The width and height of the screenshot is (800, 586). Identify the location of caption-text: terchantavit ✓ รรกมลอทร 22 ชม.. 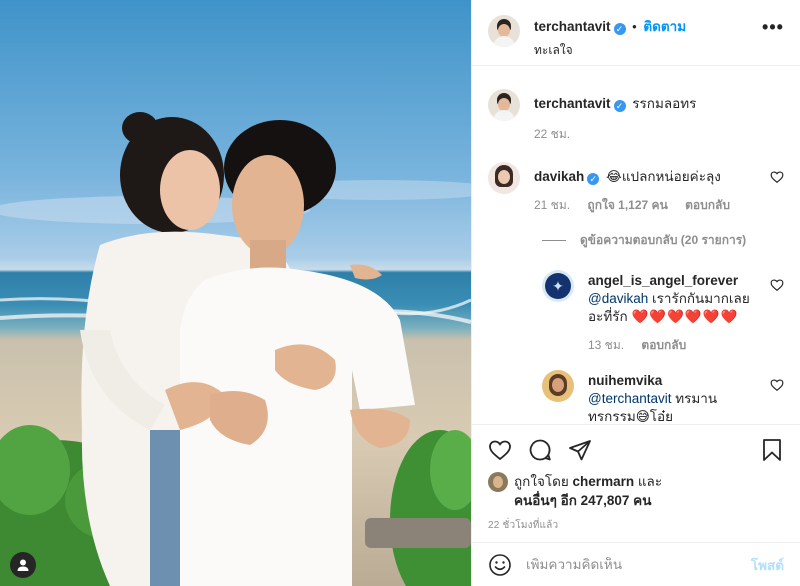
(659, 116).